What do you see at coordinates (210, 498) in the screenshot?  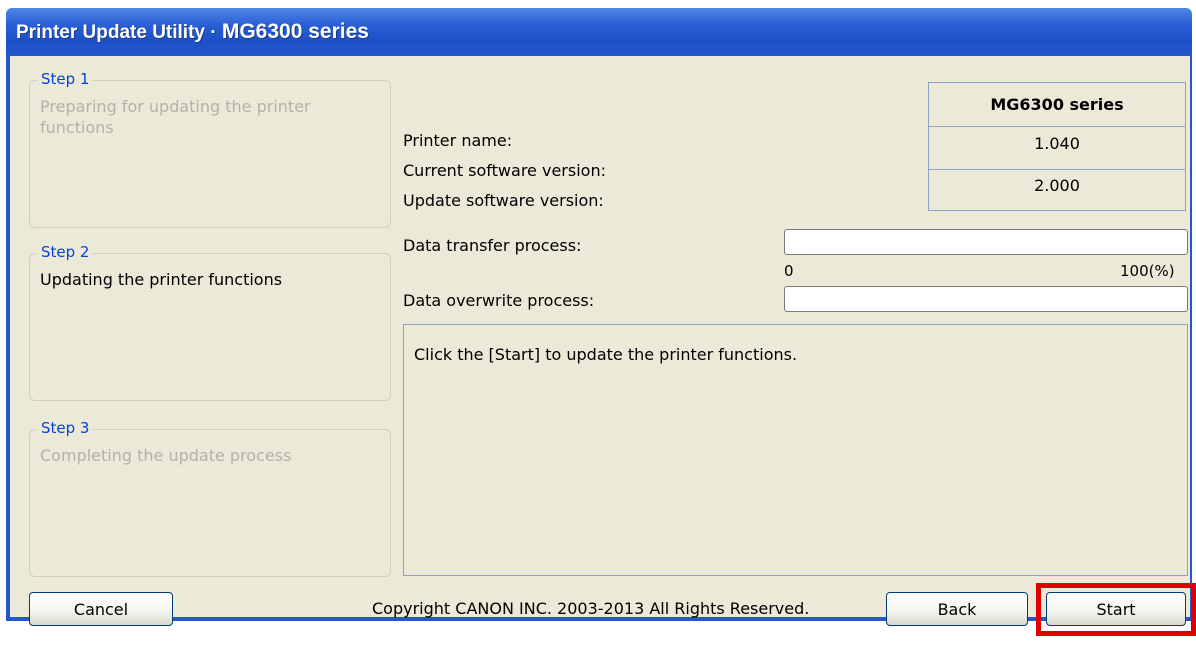 I see `step-3-group: Step 3 Completing the update process` at bounding box center [210, 498].